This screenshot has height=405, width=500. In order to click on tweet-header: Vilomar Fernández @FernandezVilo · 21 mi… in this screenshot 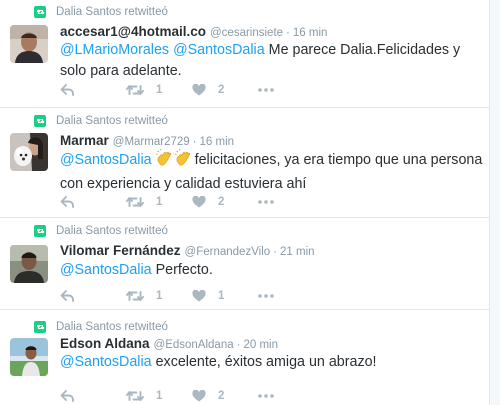, I will do `click(187, 252)`.